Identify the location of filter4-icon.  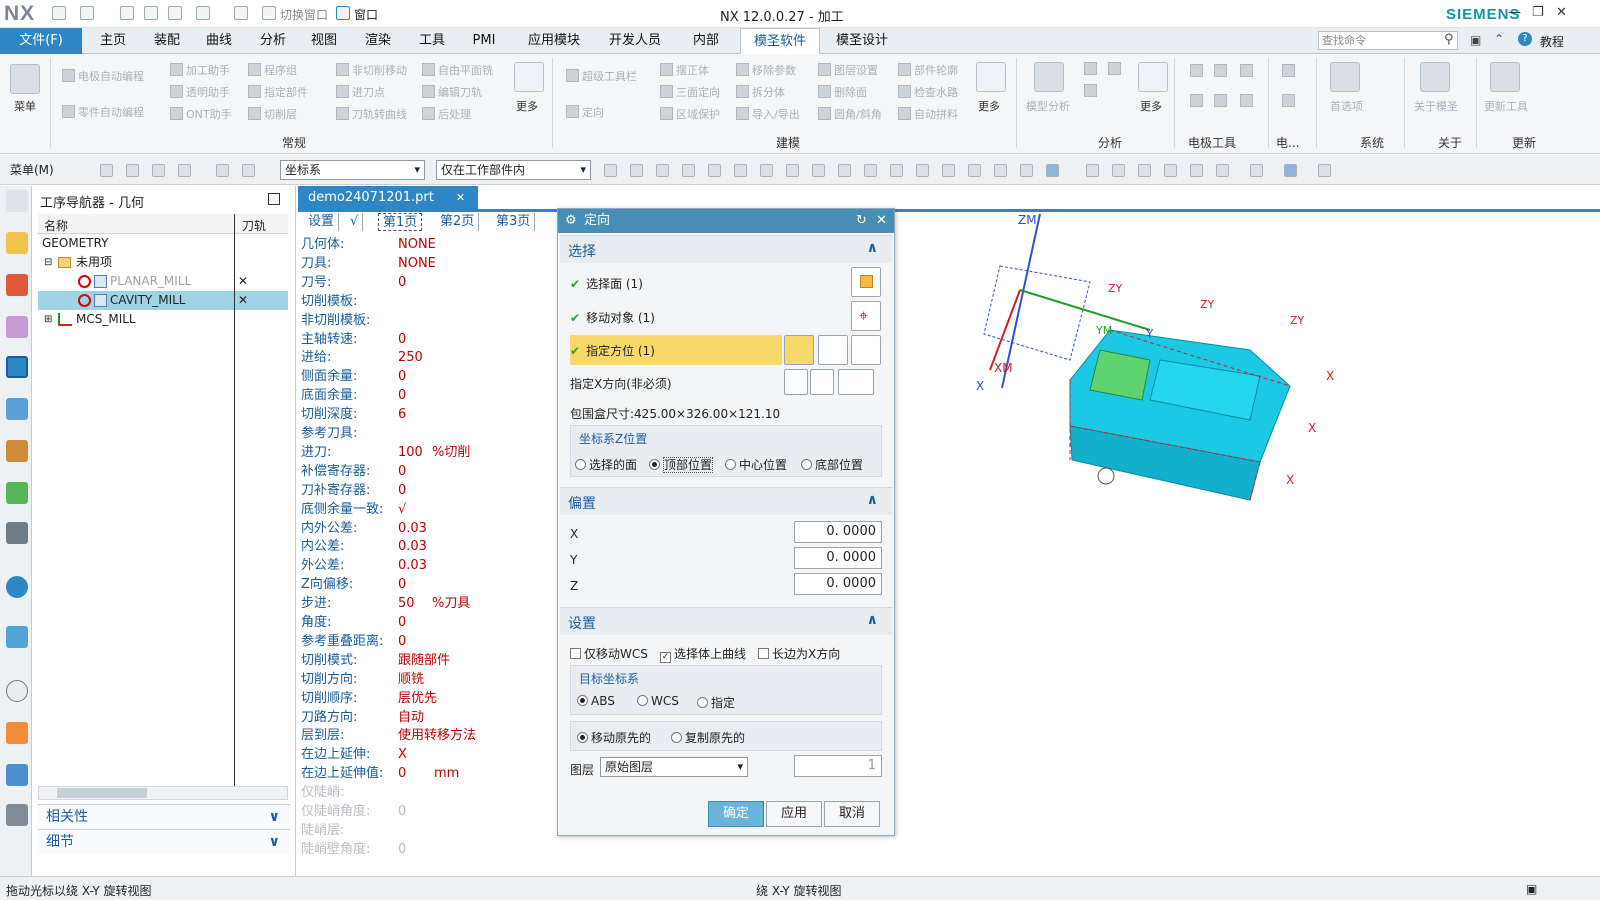
(184, 170).